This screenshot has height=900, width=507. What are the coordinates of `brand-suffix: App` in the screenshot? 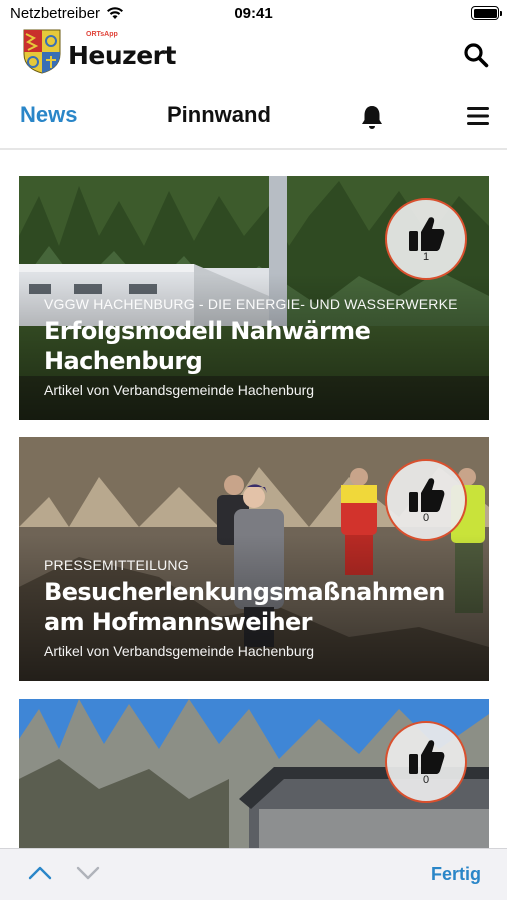 It's located at (111, 34).